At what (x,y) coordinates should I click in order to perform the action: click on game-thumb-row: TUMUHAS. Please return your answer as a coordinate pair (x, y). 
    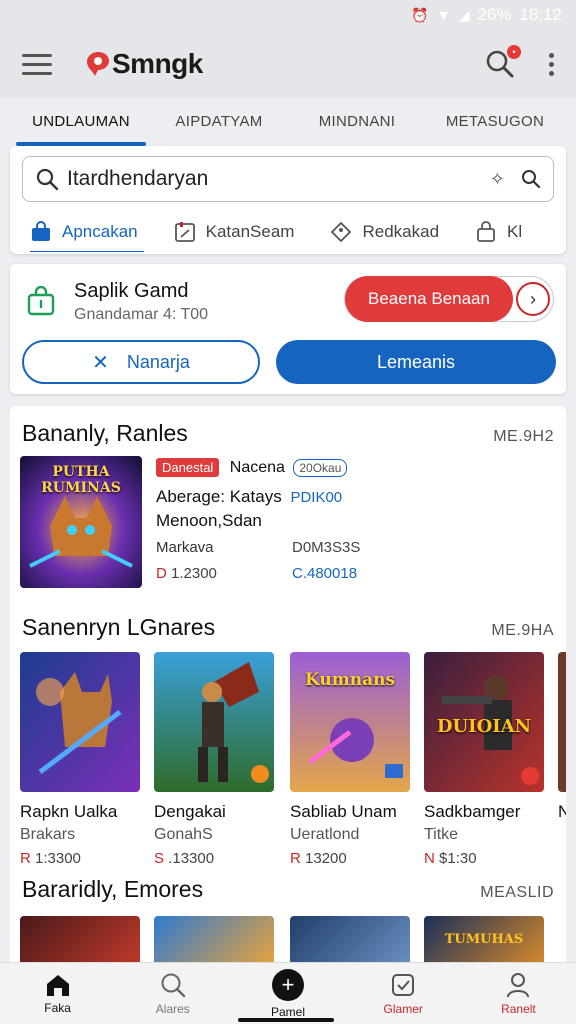
    Looking at the image, I should click on (293, 941).